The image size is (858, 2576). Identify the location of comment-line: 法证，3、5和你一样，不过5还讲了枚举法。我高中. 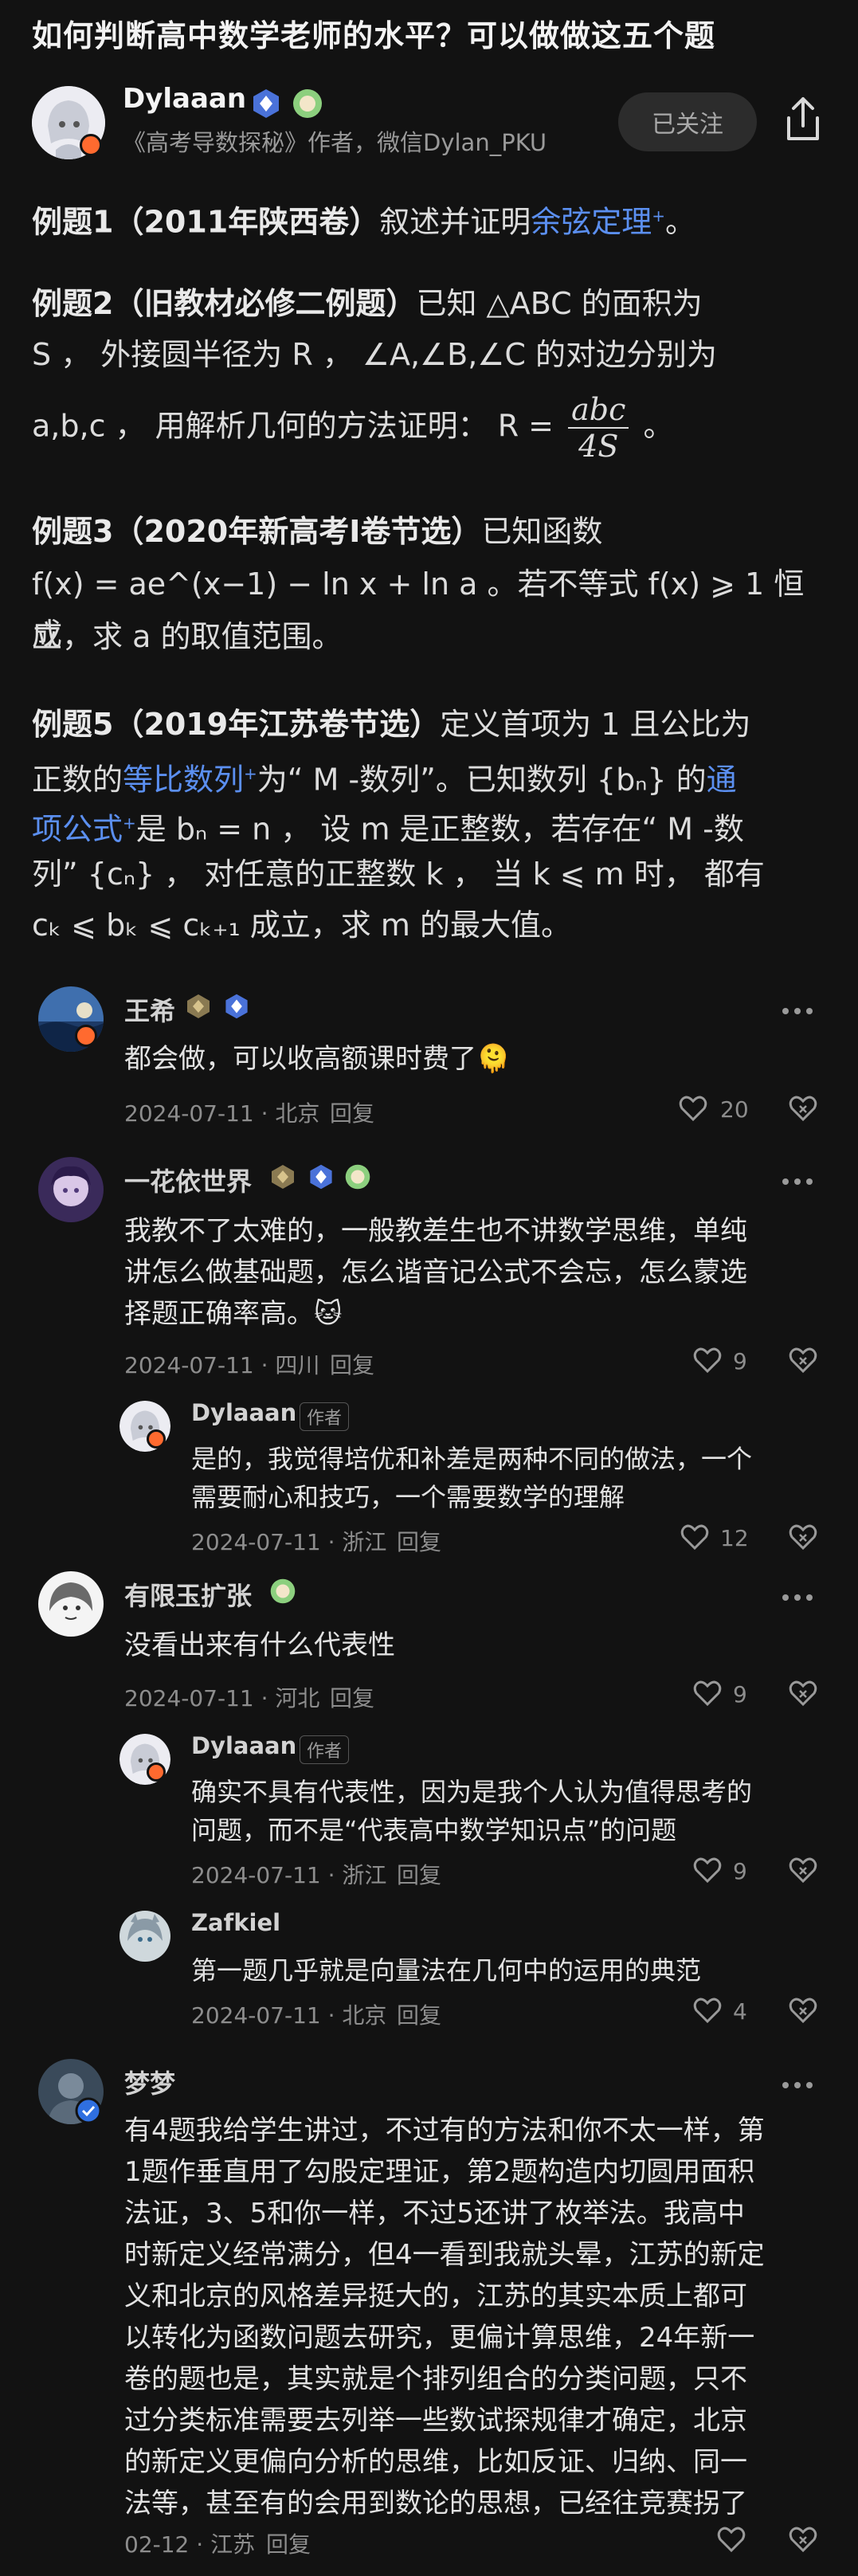
(434, 2213).